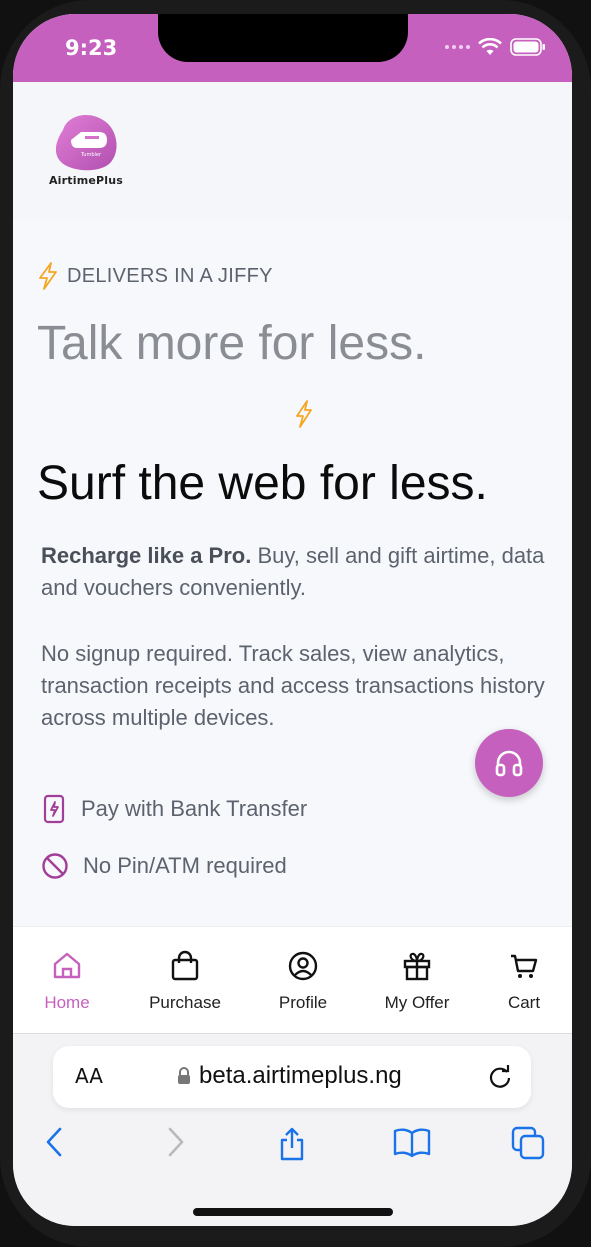 The image size is (591, 1247). What do you see at coordinates (67, 1002) in the screenshot?
I see `nav-label: Home` at bounding box center [67, 1002].